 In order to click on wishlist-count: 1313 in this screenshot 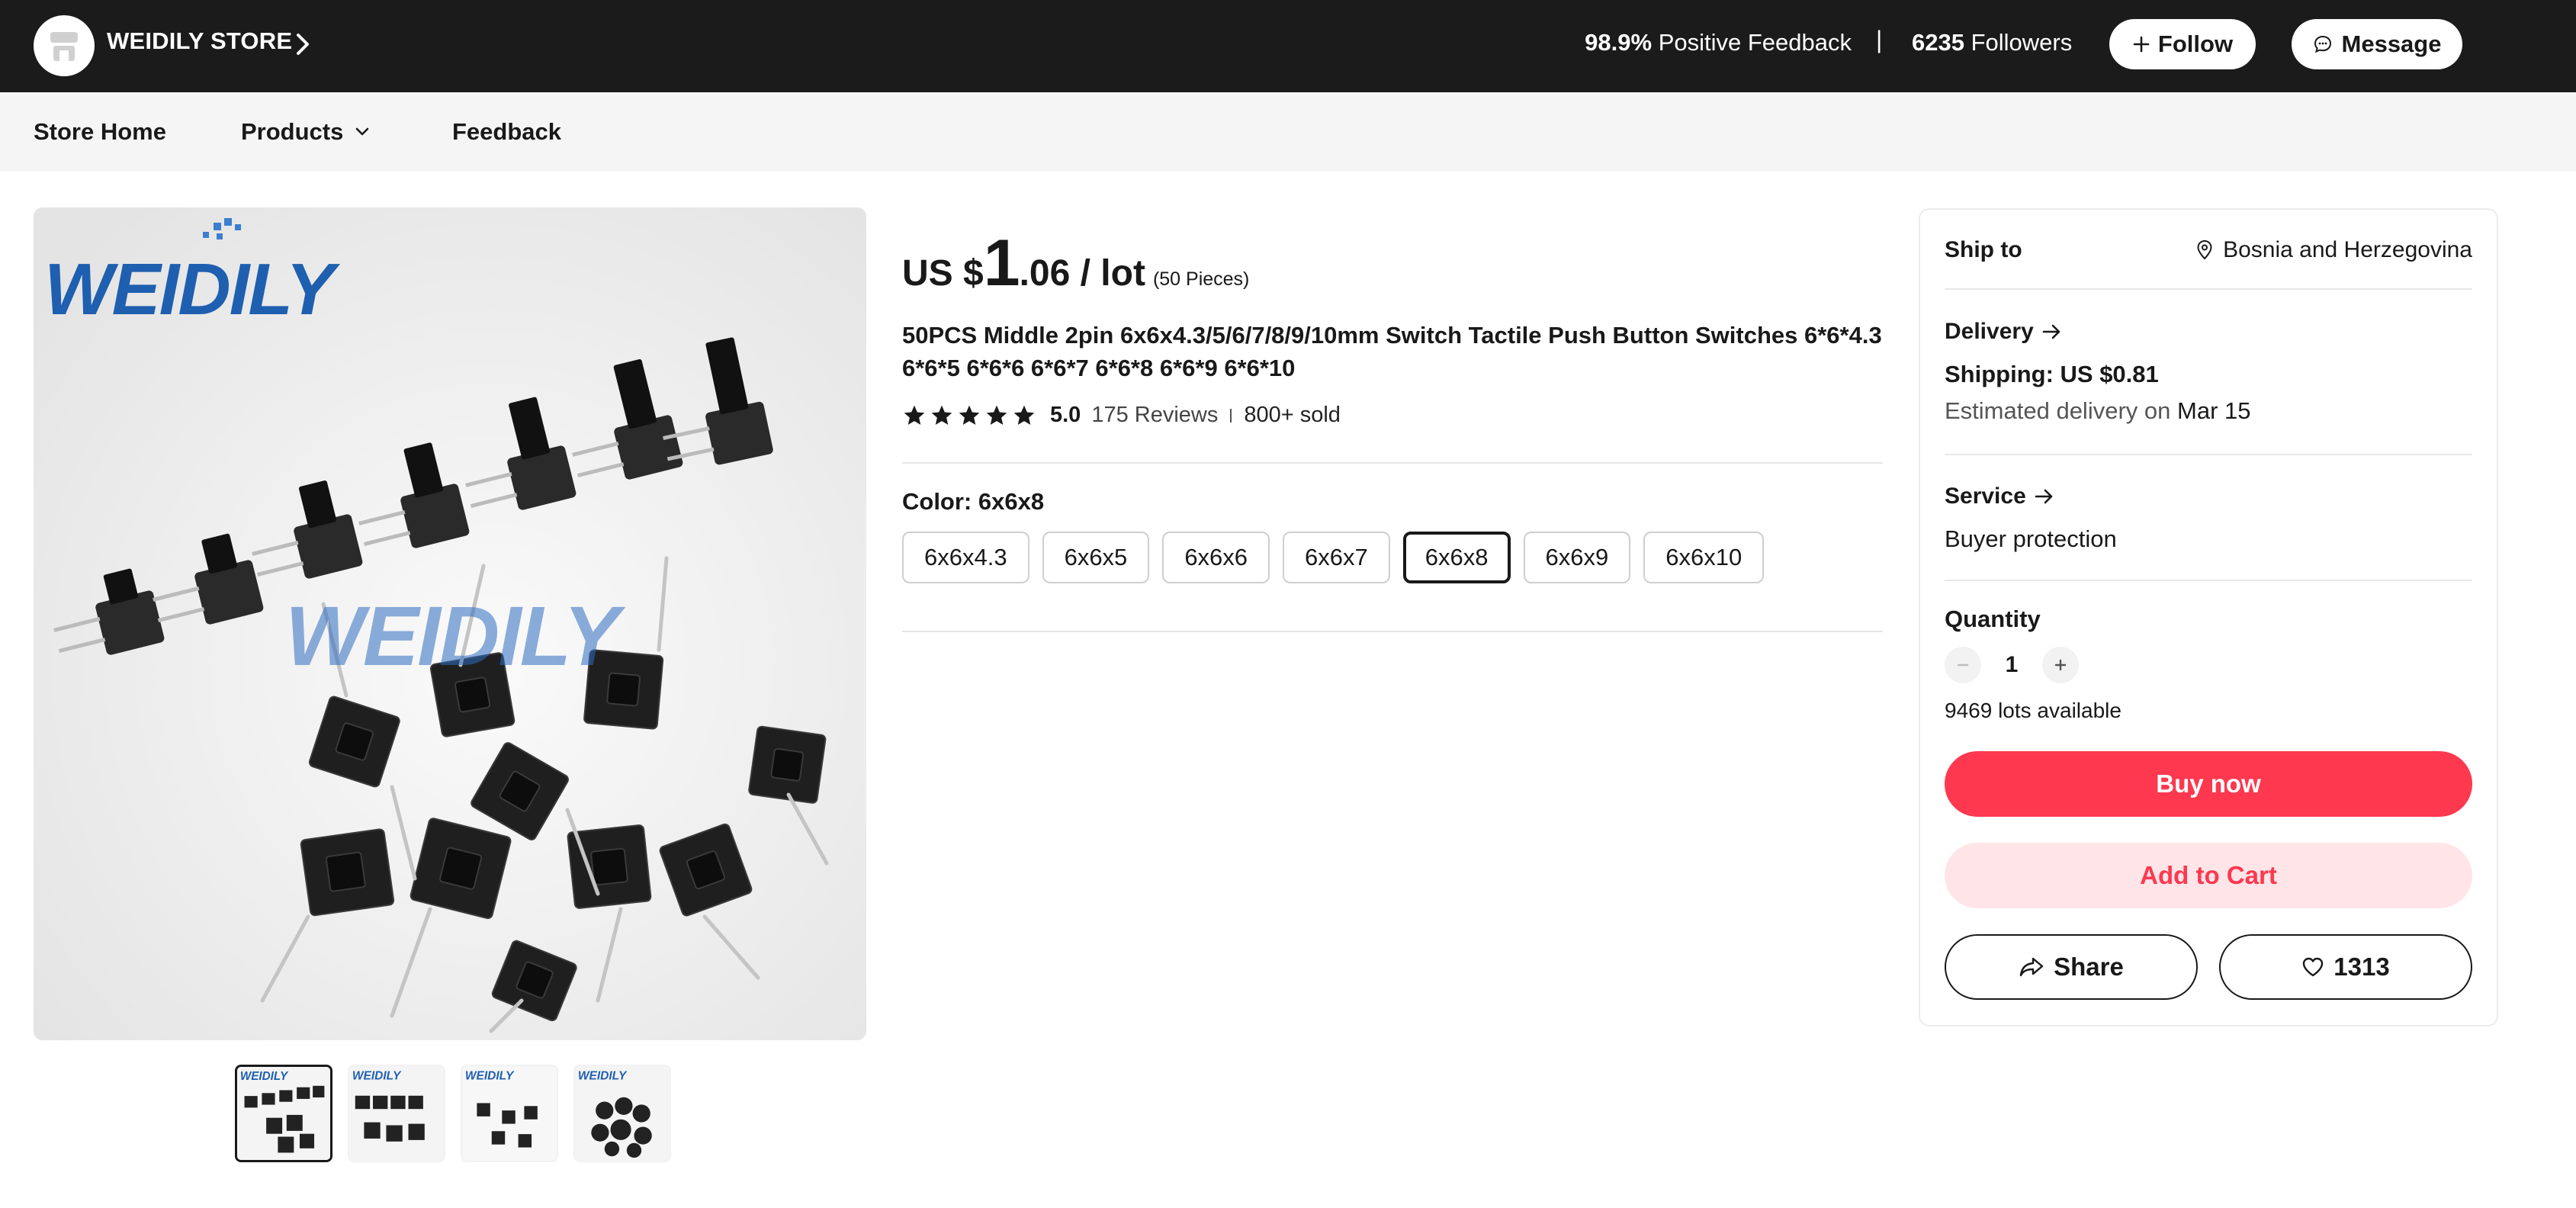, I will do `click(2361, 967)`.